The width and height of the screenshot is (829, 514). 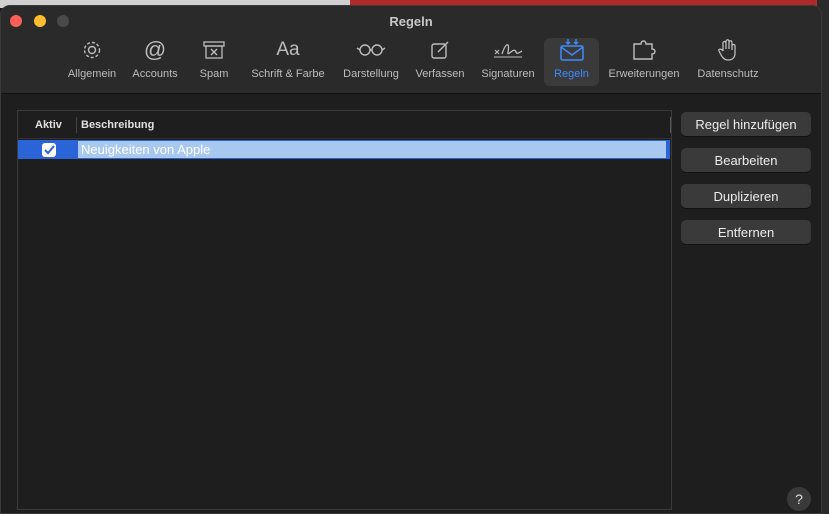 What do you see at coordinates (48, 125) in the screenshot?
I see `column-header-active: Aktiv` at bounding box center [48, 125].